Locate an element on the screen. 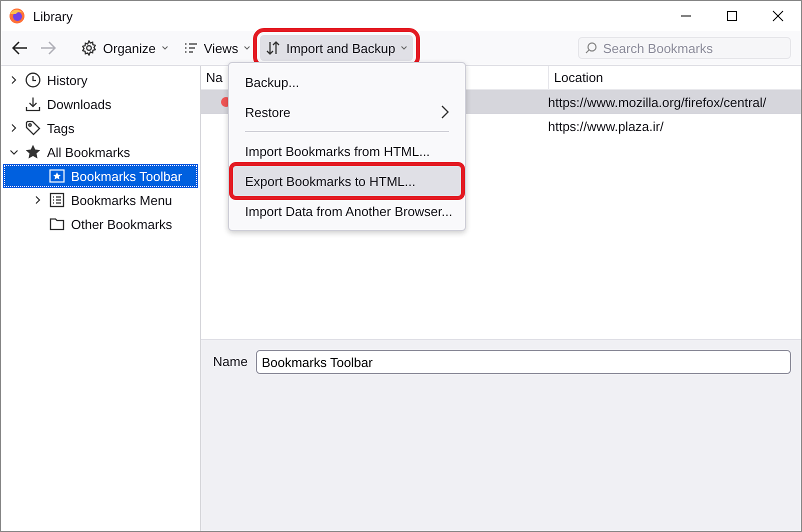  toolbar-button: Organize is located at coordinates (124, 48).